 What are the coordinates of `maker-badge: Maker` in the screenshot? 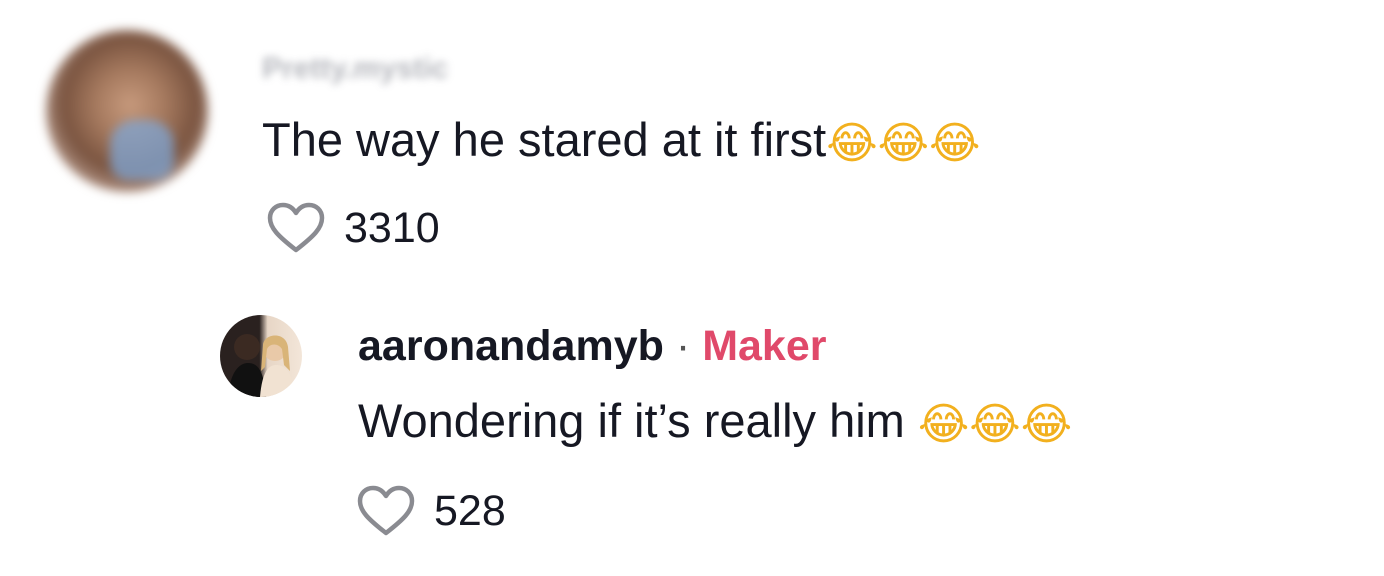 It's located at (764, 346).